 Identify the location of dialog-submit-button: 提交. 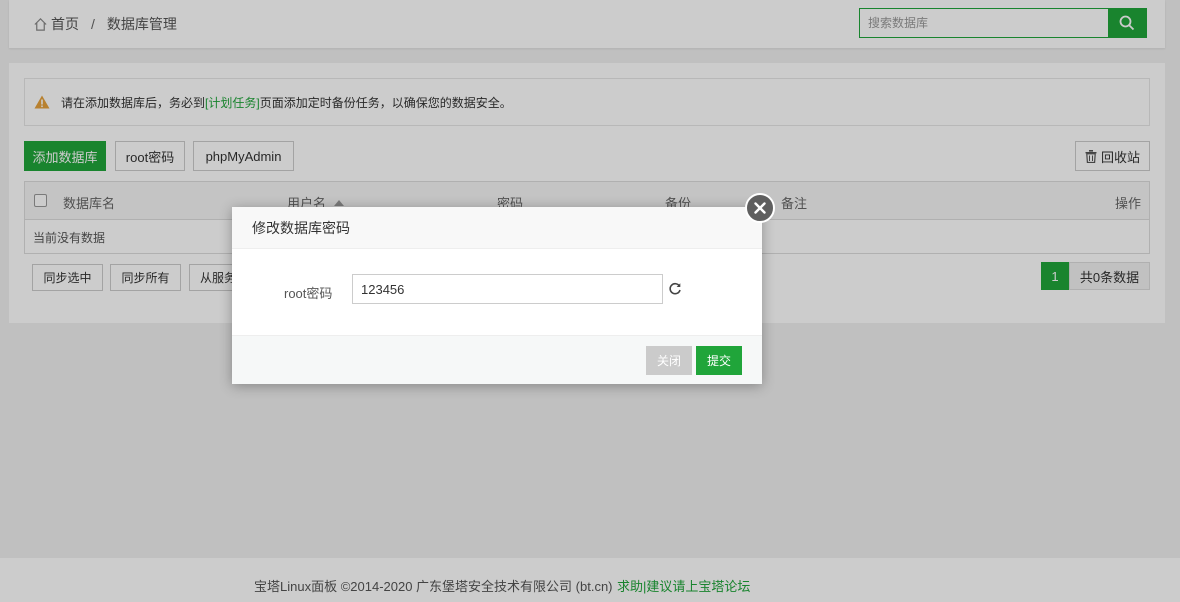
(719, 360).